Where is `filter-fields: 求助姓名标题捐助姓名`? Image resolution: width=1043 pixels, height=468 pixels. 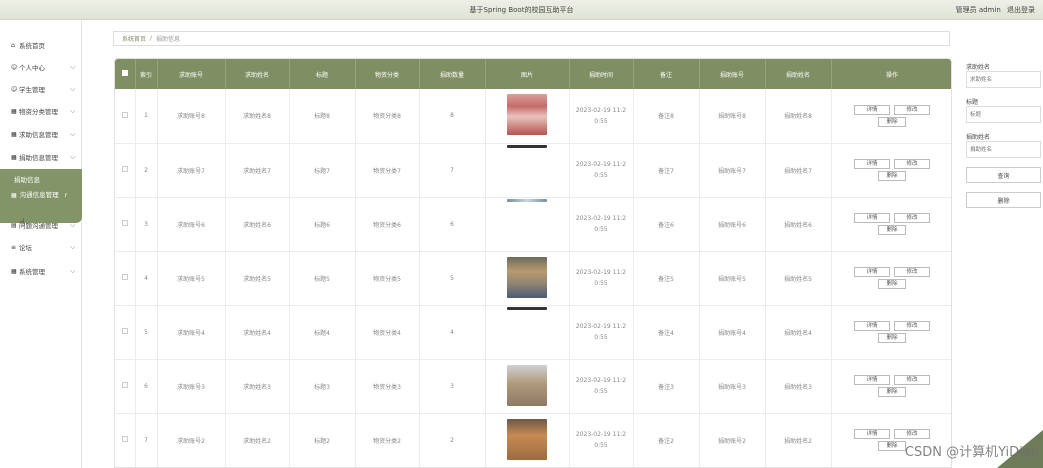 filter-fields: 求助姓名标题捐助姓名 is located at coordinates (1004, 114).